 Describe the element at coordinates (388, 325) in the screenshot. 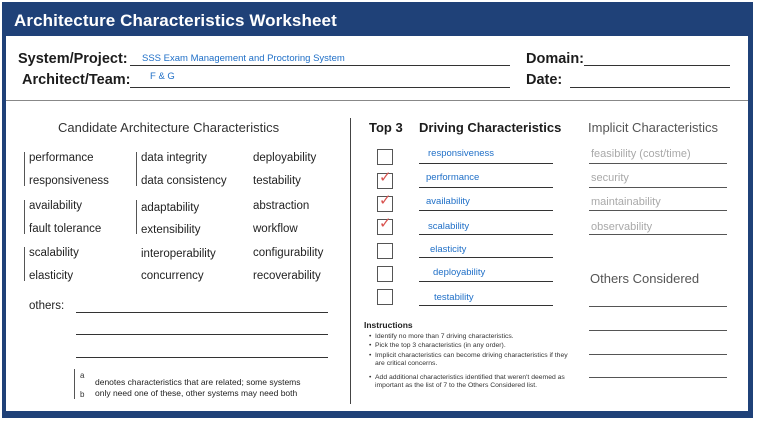

I see `instructions-title: Instructions` at that location.